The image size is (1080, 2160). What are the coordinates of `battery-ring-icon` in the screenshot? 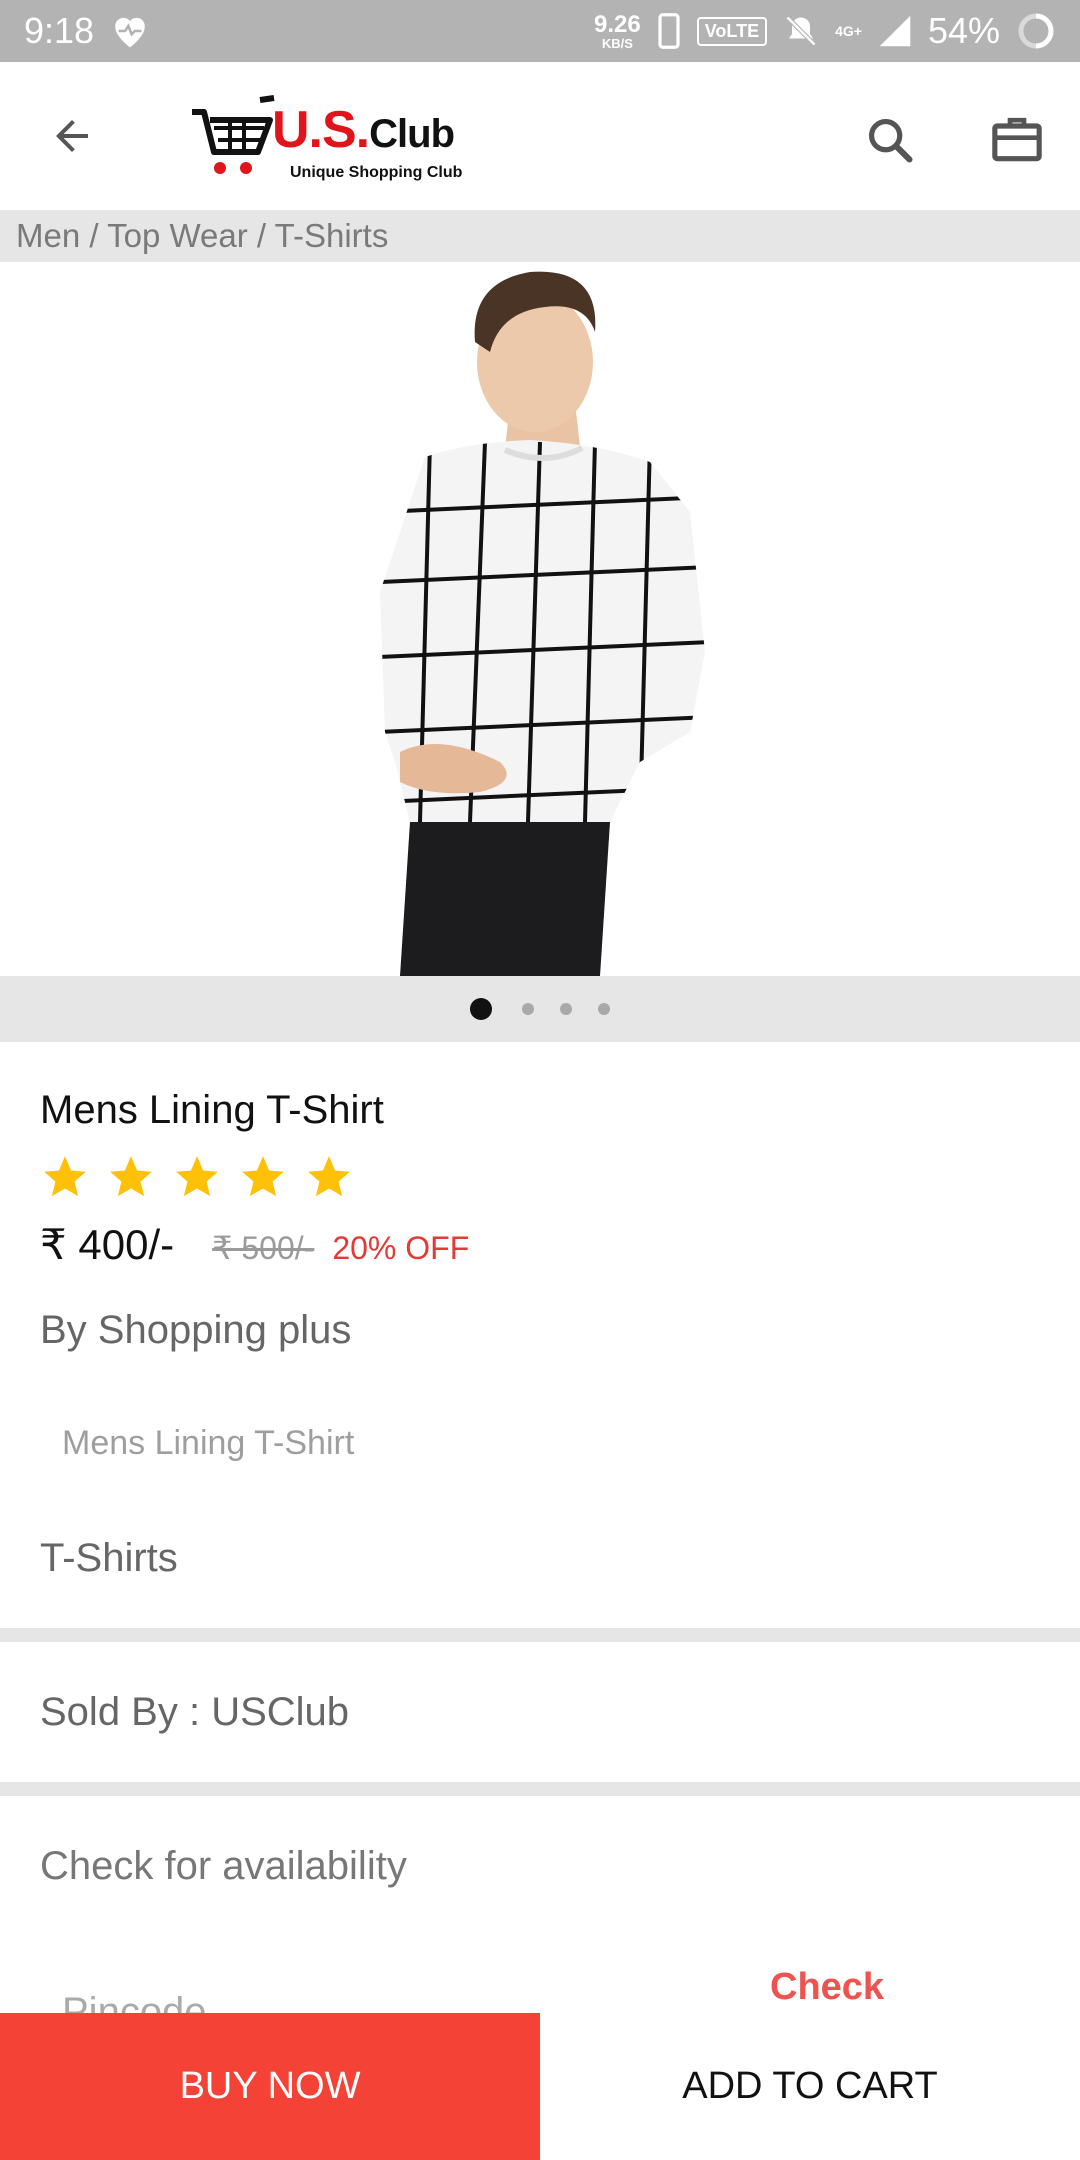 It's located at (1036, 31).